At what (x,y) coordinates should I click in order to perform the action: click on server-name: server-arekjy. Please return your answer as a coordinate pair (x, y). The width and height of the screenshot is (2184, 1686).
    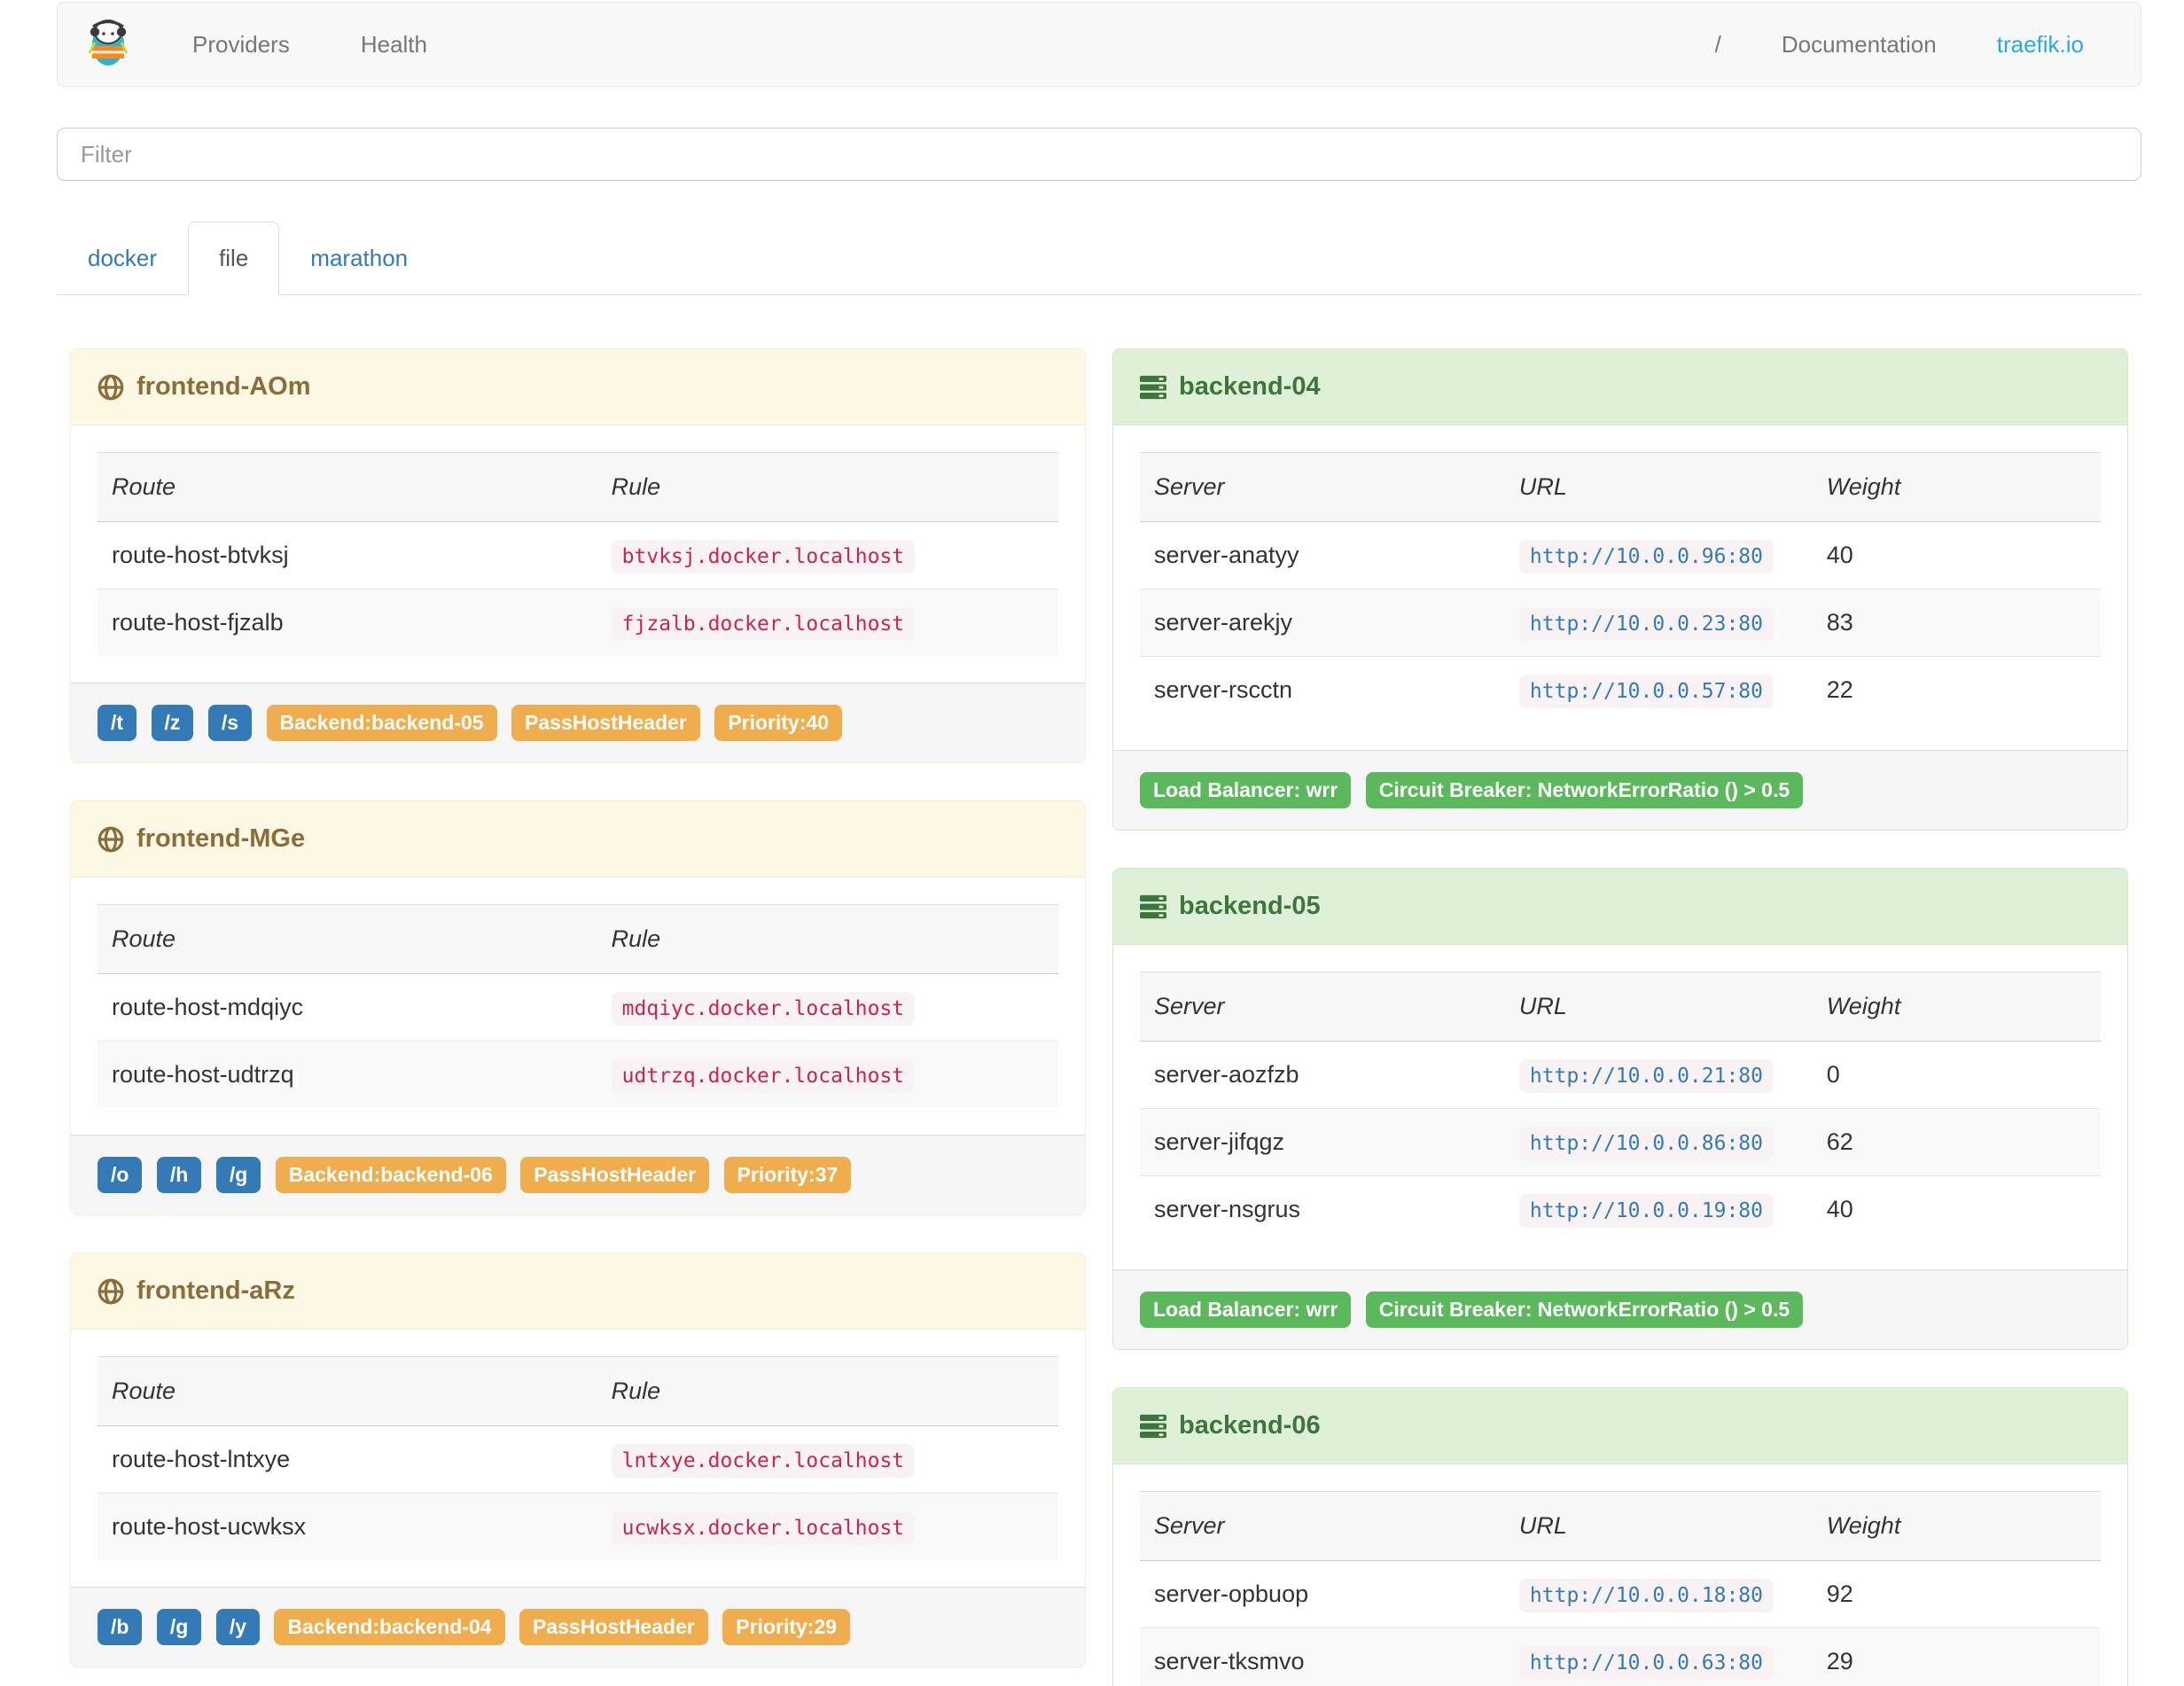
    Looking at the image, I should click on (1322, 623).